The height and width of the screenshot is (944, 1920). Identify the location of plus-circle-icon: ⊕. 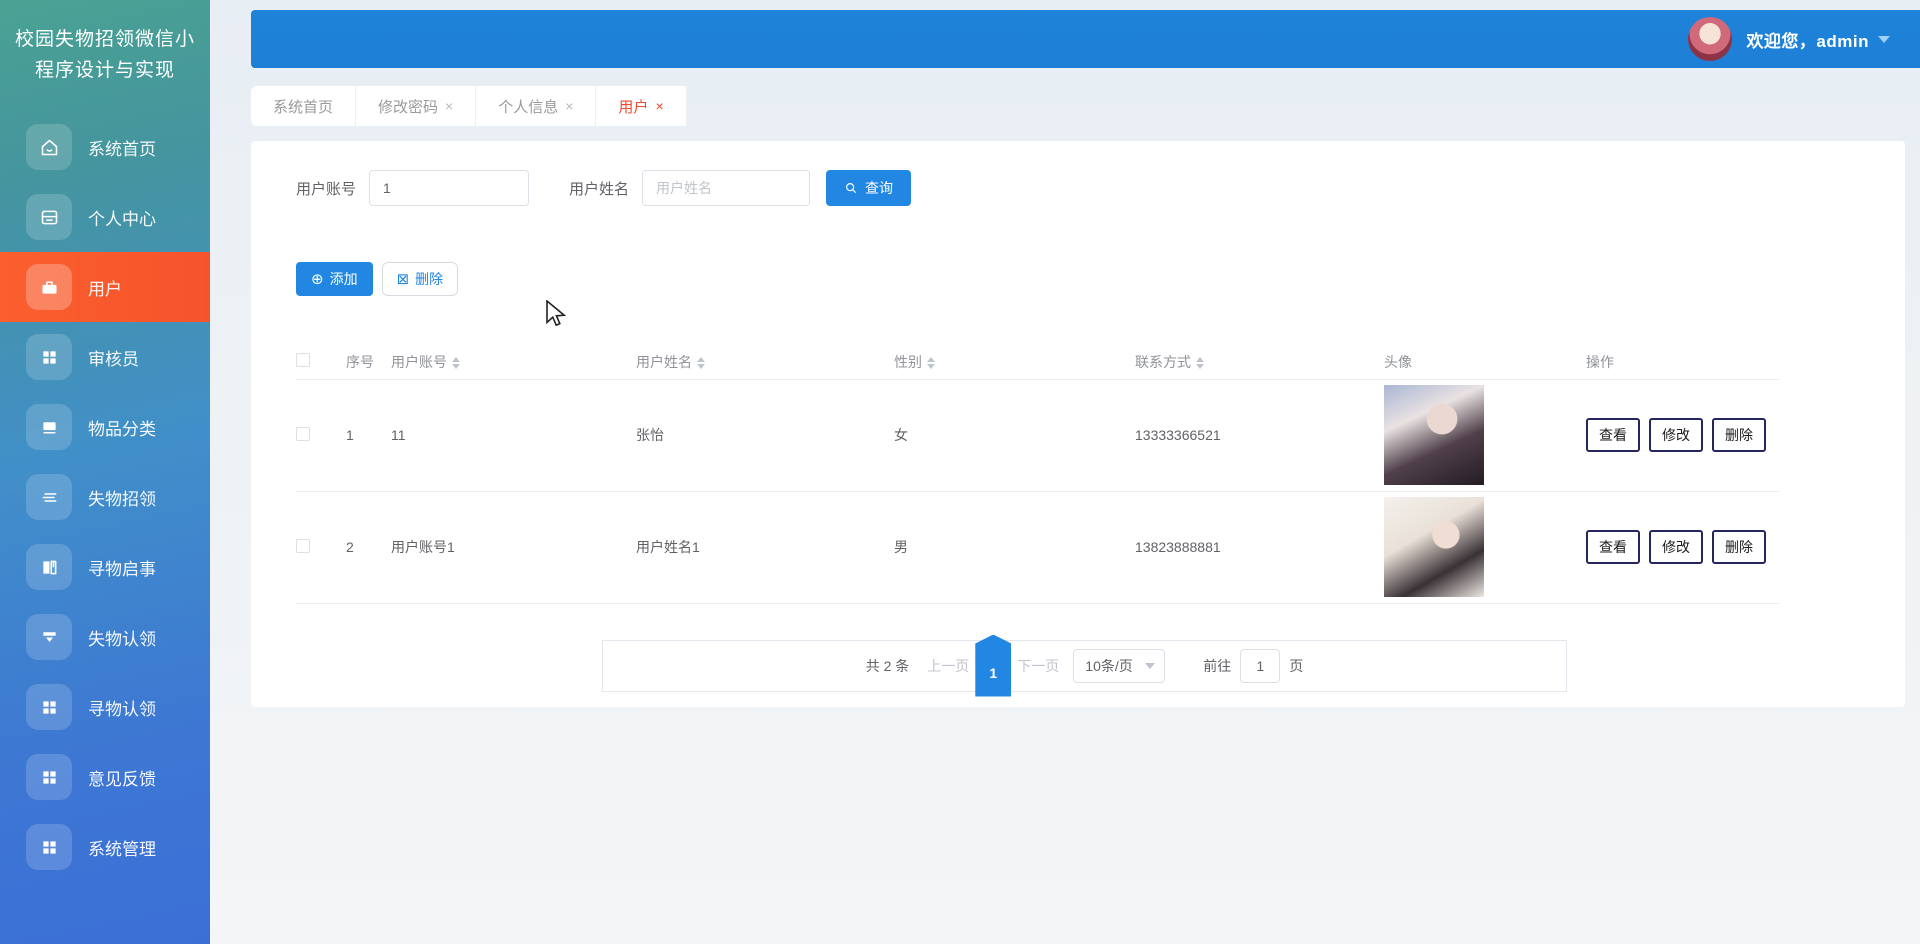
(317, 279).